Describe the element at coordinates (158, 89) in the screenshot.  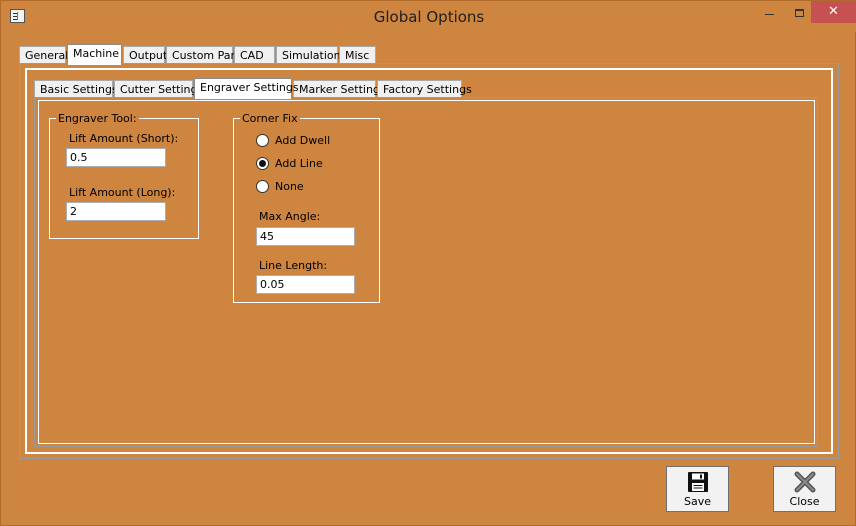
I see `tab-cutter-settings: Cutter Settings` at that location.